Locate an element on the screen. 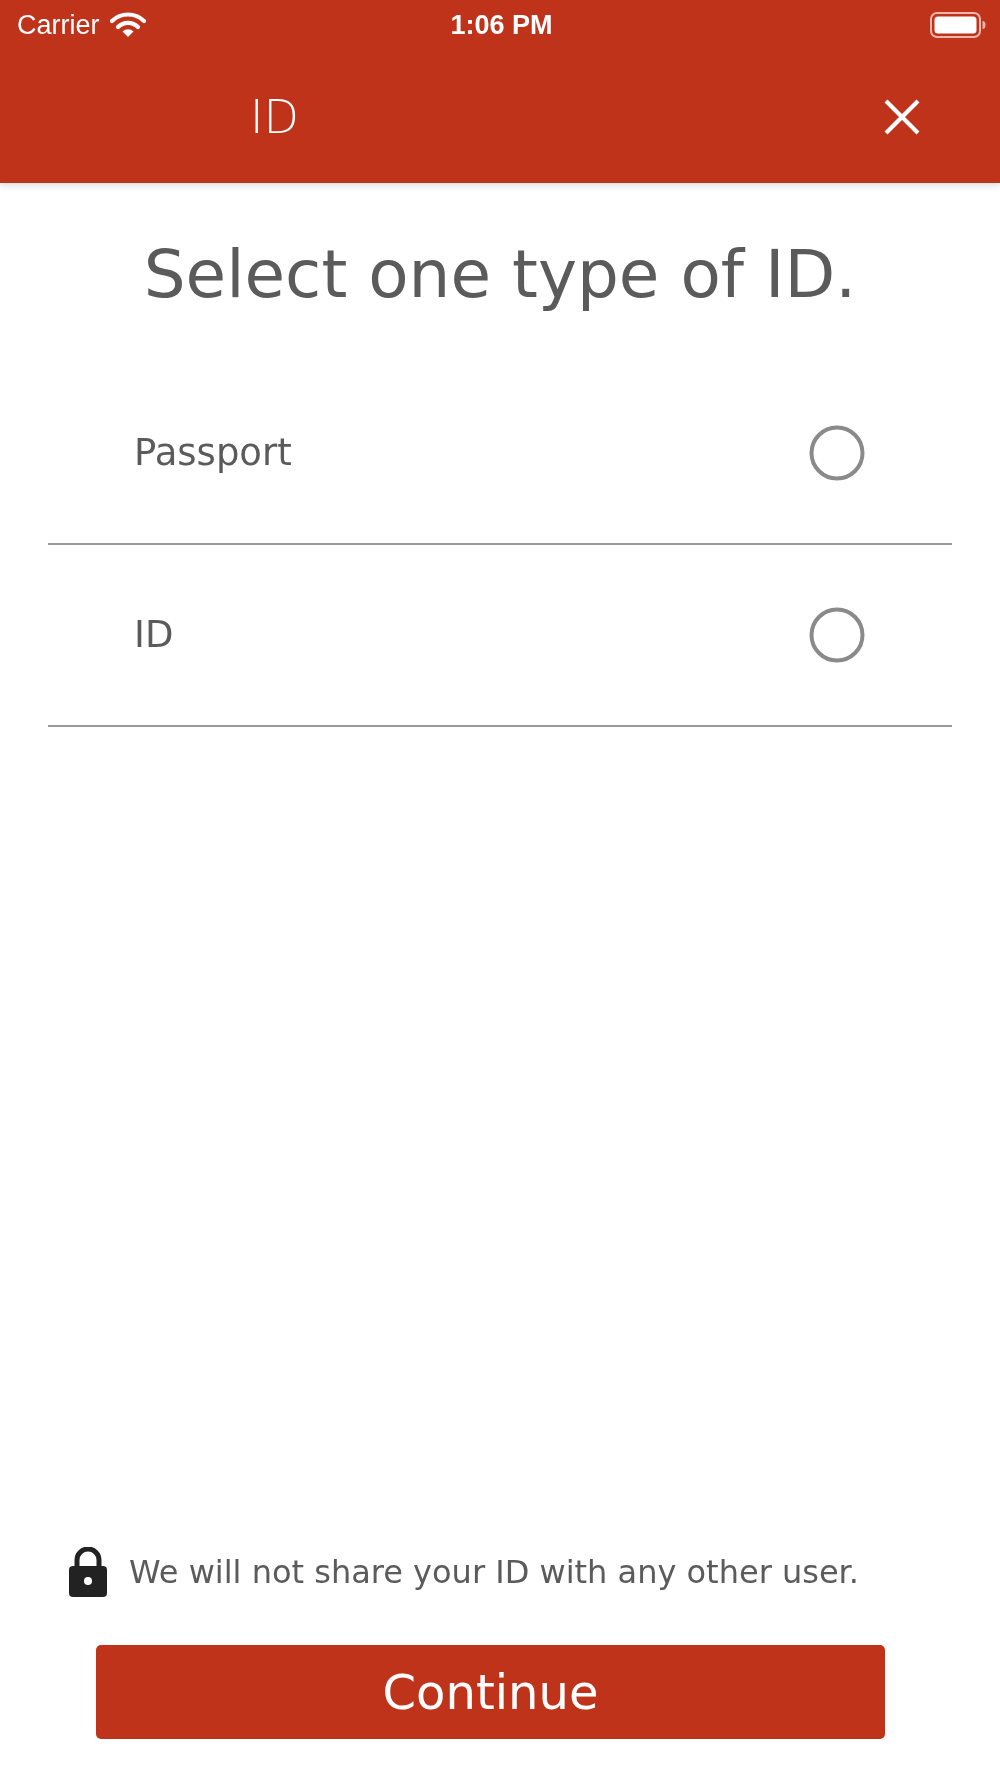  carrier-name: Carrier is located at coordinates (58, 25).